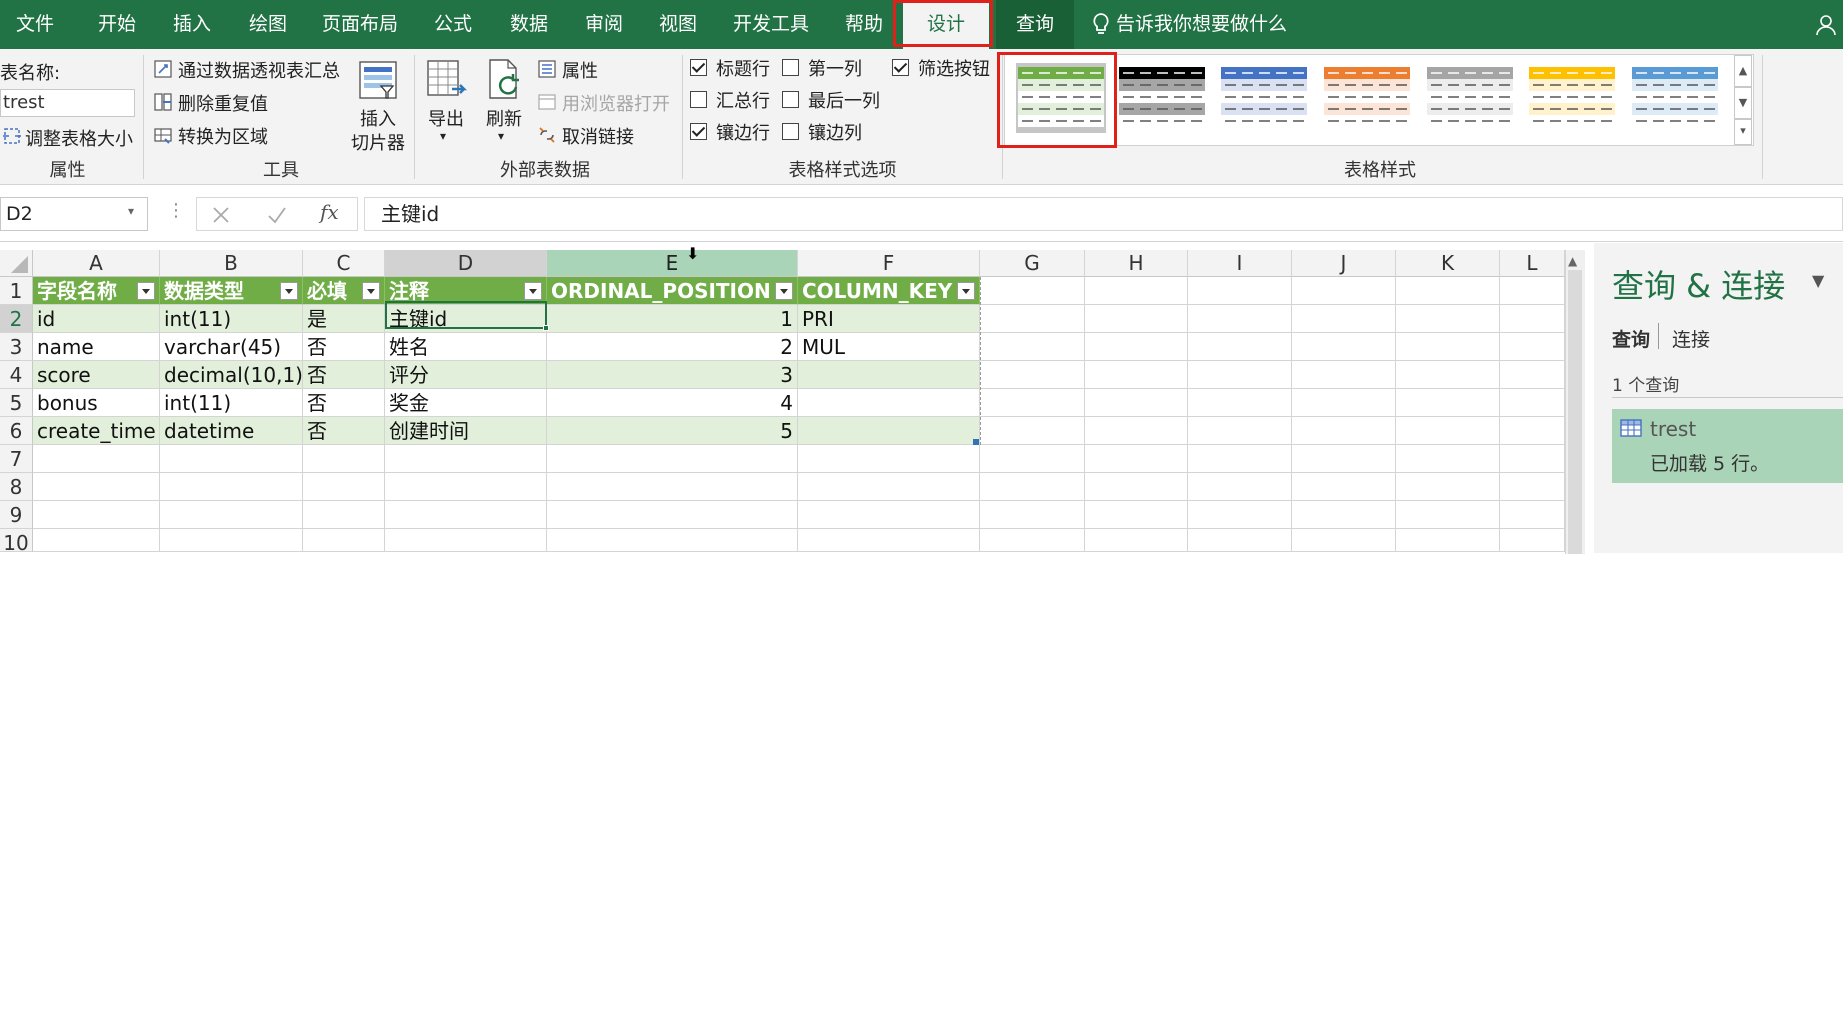  Describe the element at coordinates (672, 347) in the screenshot. I see `cell-E3: 2` at that location.